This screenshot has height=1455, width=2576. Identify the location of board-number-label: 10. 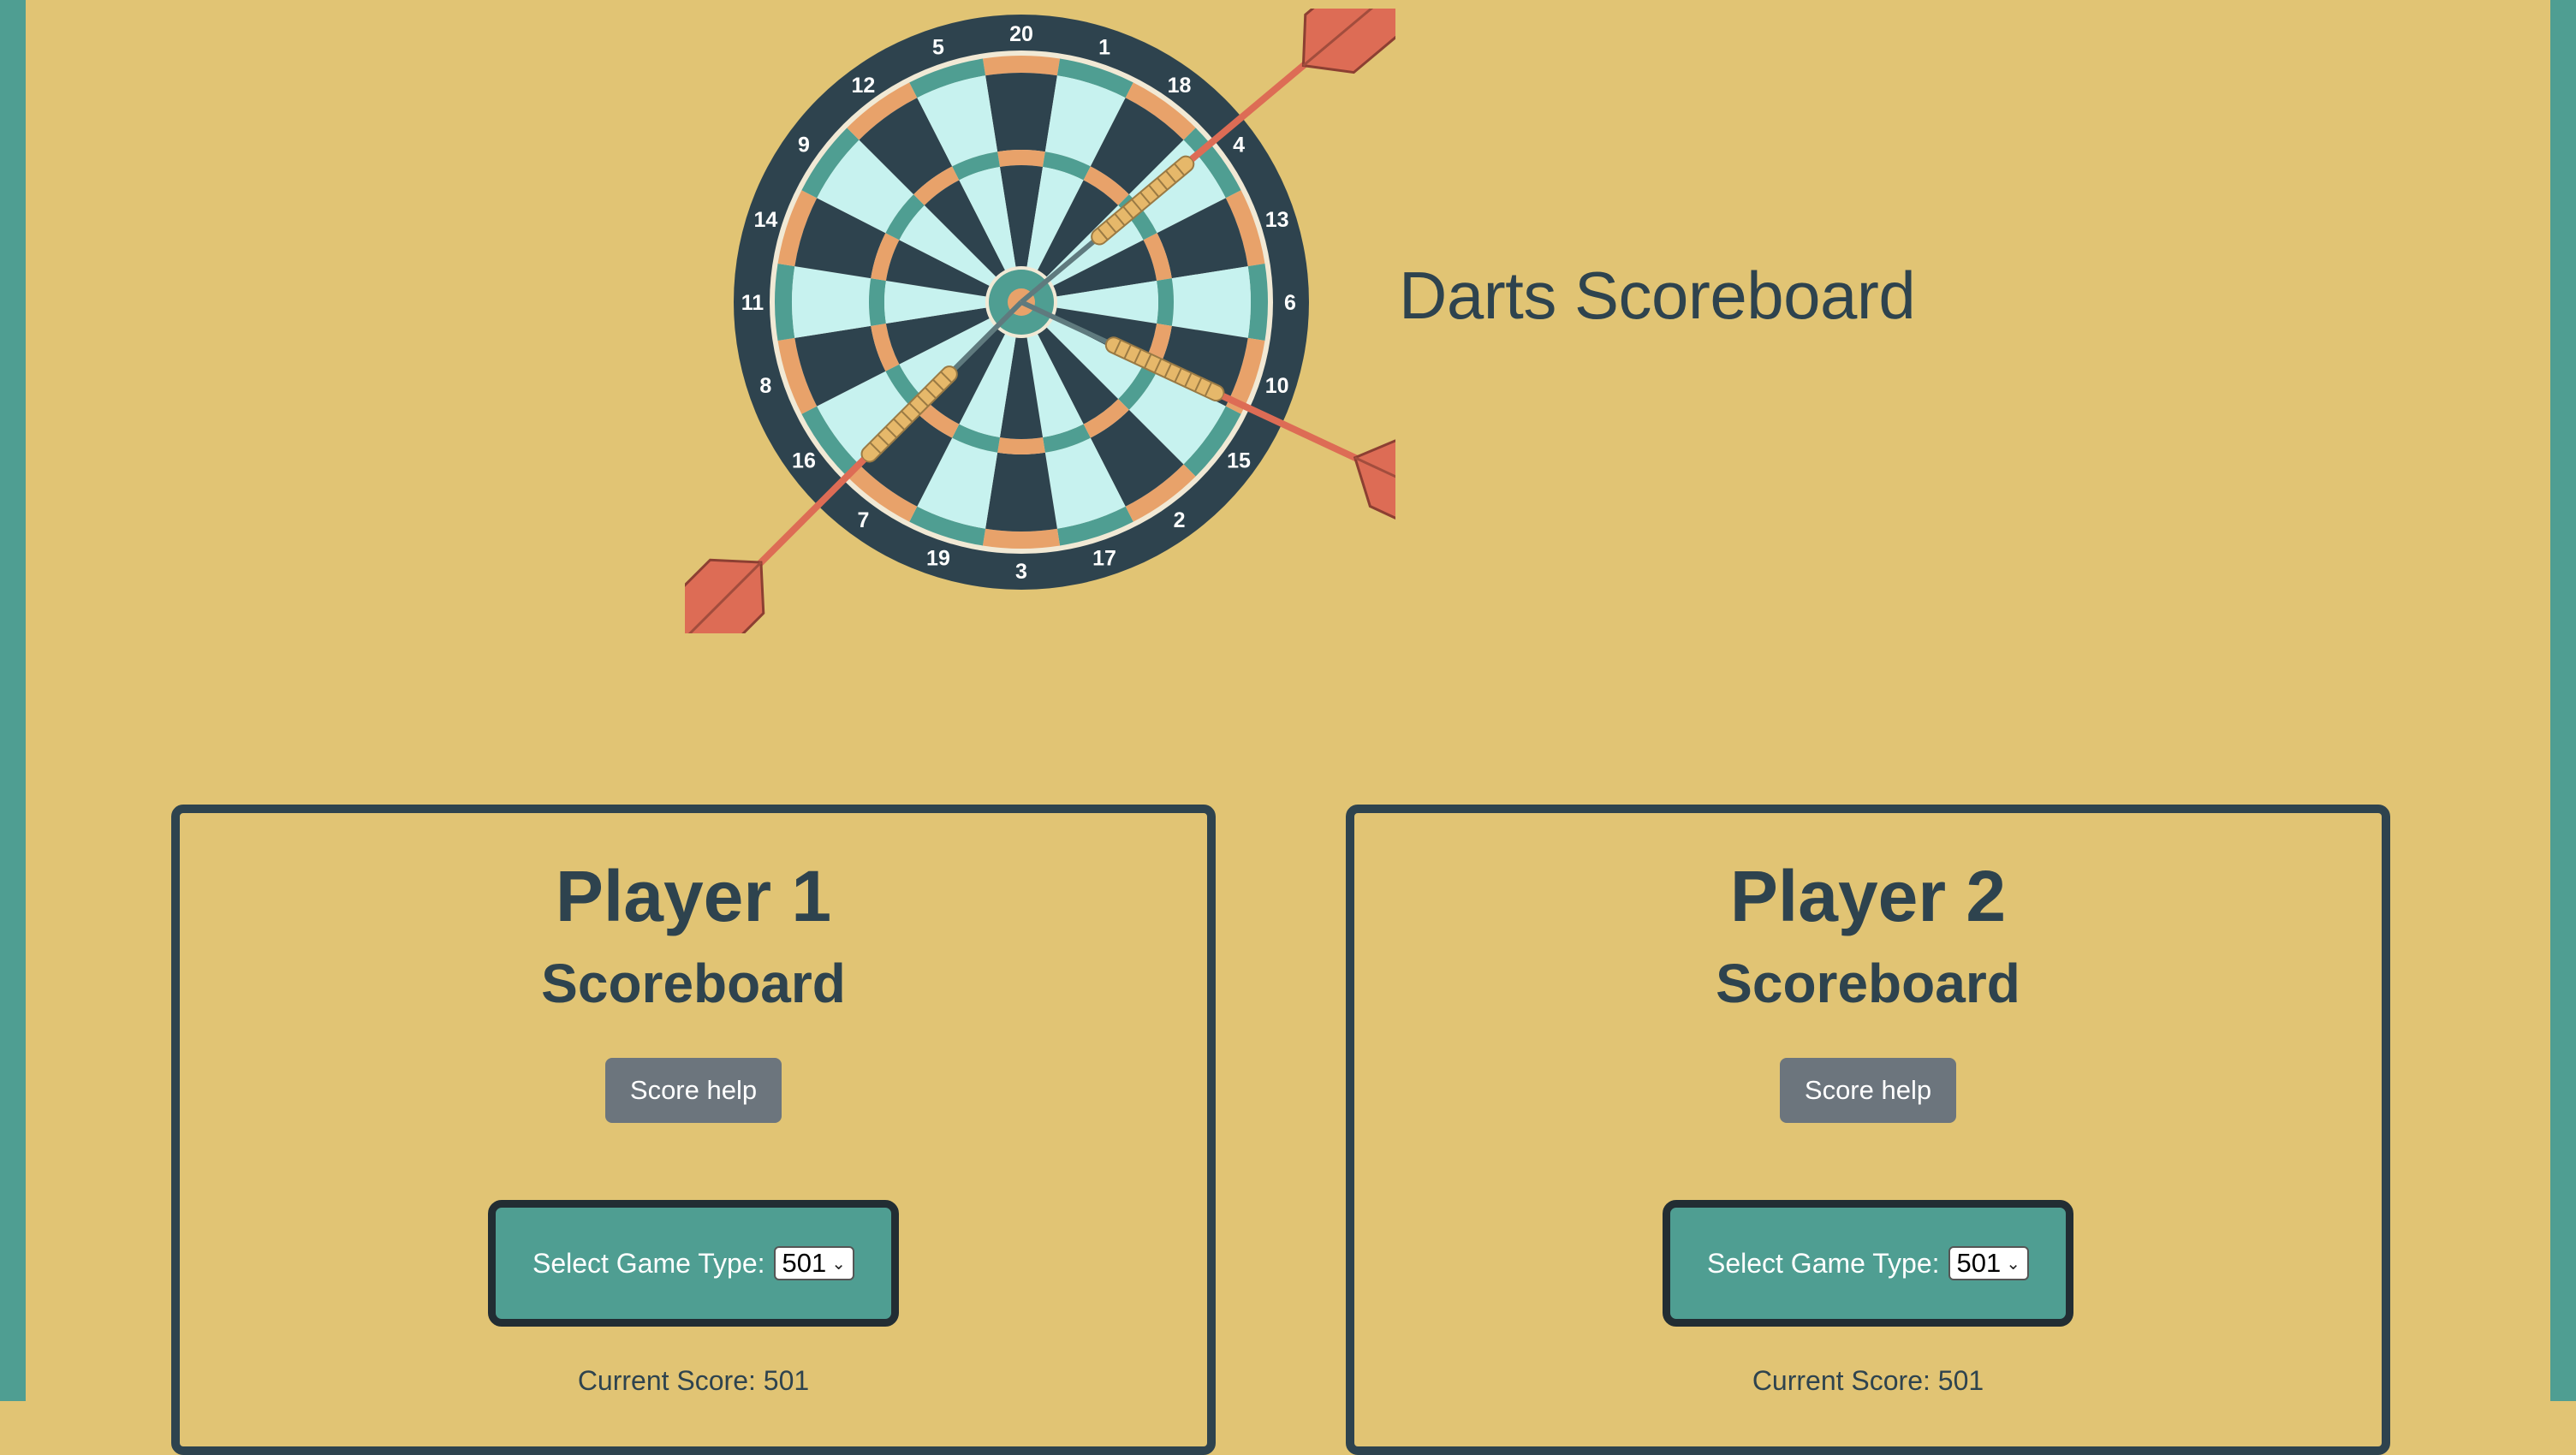
(1277, 386).